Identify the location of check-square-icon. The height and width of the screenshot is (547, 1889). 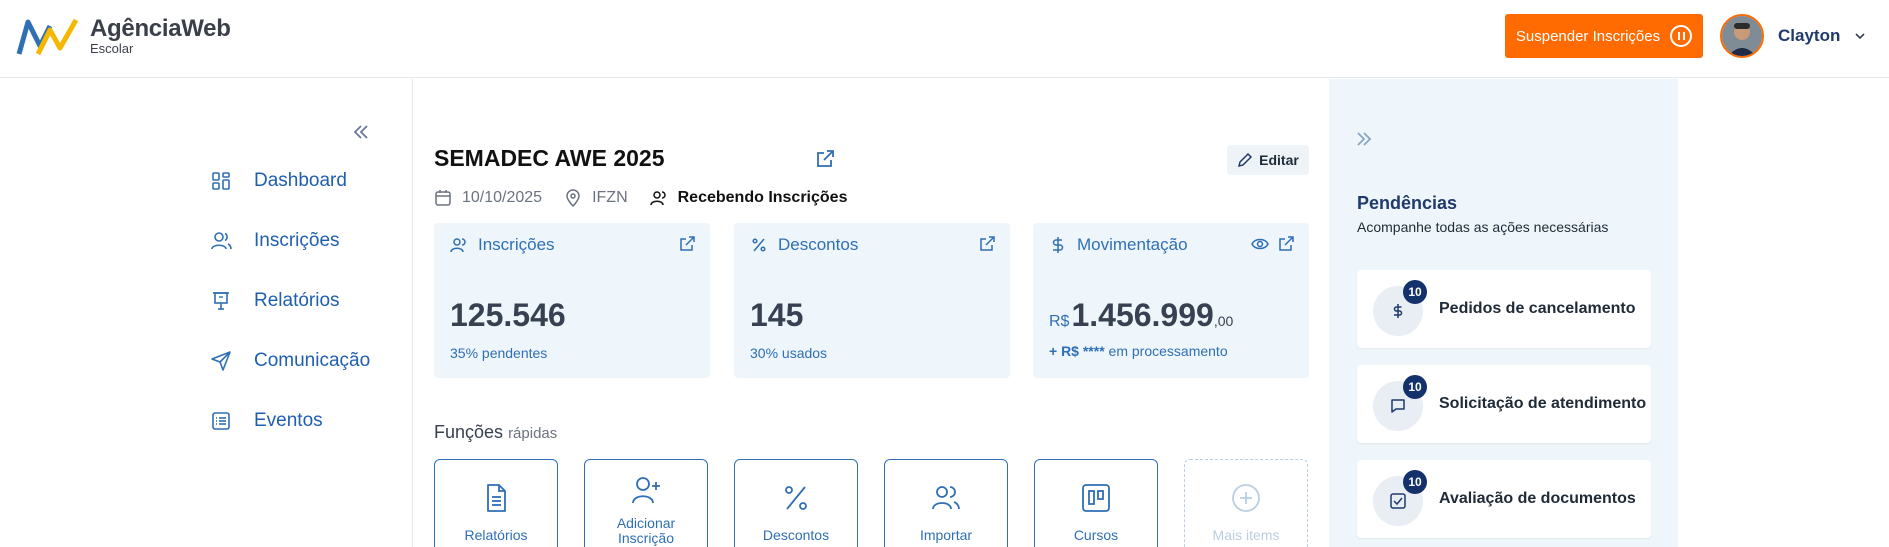
(1398, 501).